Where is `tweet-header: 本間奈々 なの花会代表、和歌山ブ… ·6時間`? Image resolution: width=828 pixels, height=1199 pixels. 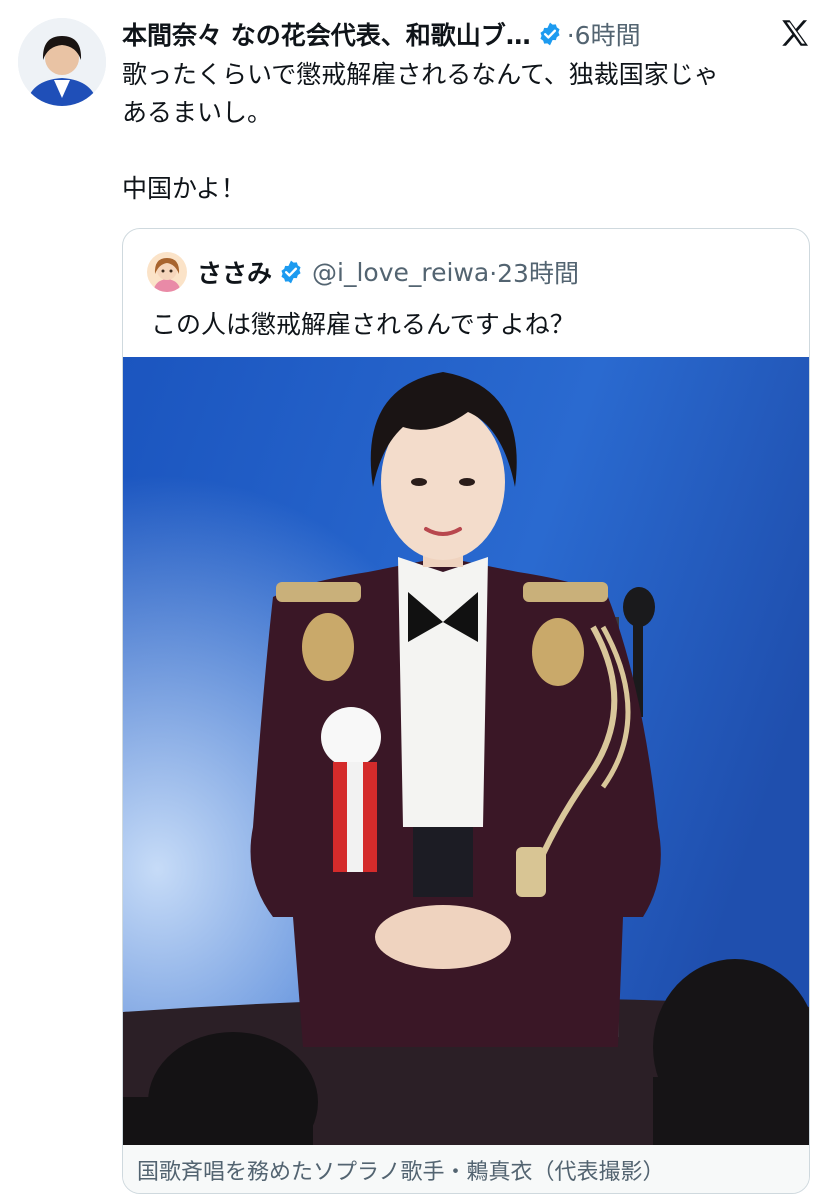 tweet-header: 本間奈々 なの花会代表、和歌山ブ… ·6時間 is located at coordinates (467, 34).